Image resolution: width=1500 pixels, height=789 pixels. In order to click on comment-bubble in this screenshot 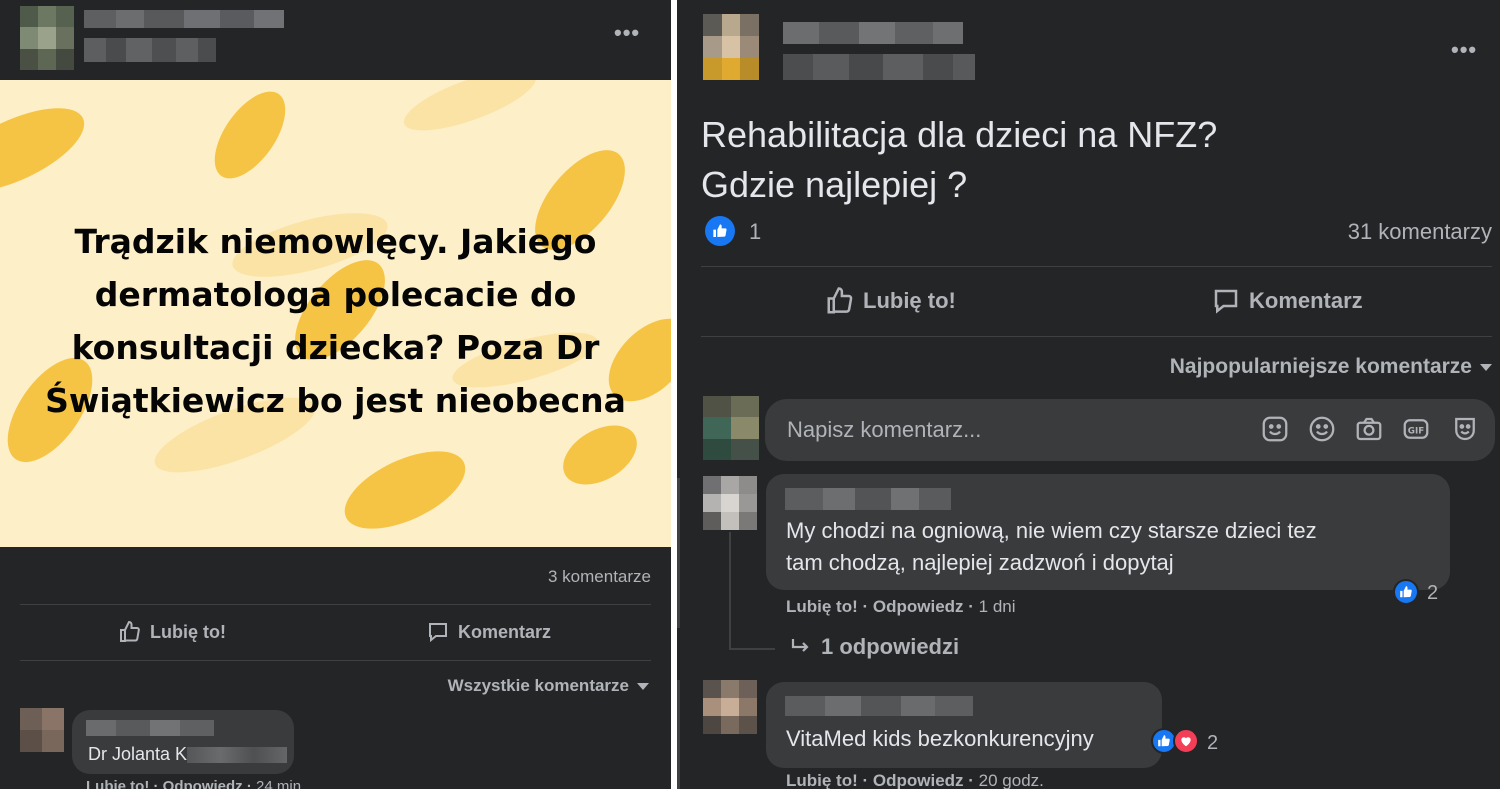, I will do `click(964, 725)`.